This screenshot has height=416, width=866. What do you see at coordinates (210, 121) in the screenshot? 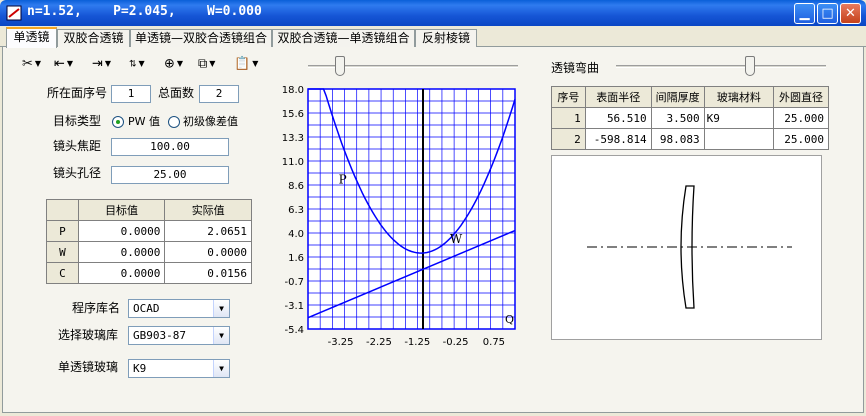
I see `radio-primary-label: 初级像差值` at bounding box center [210, 121].